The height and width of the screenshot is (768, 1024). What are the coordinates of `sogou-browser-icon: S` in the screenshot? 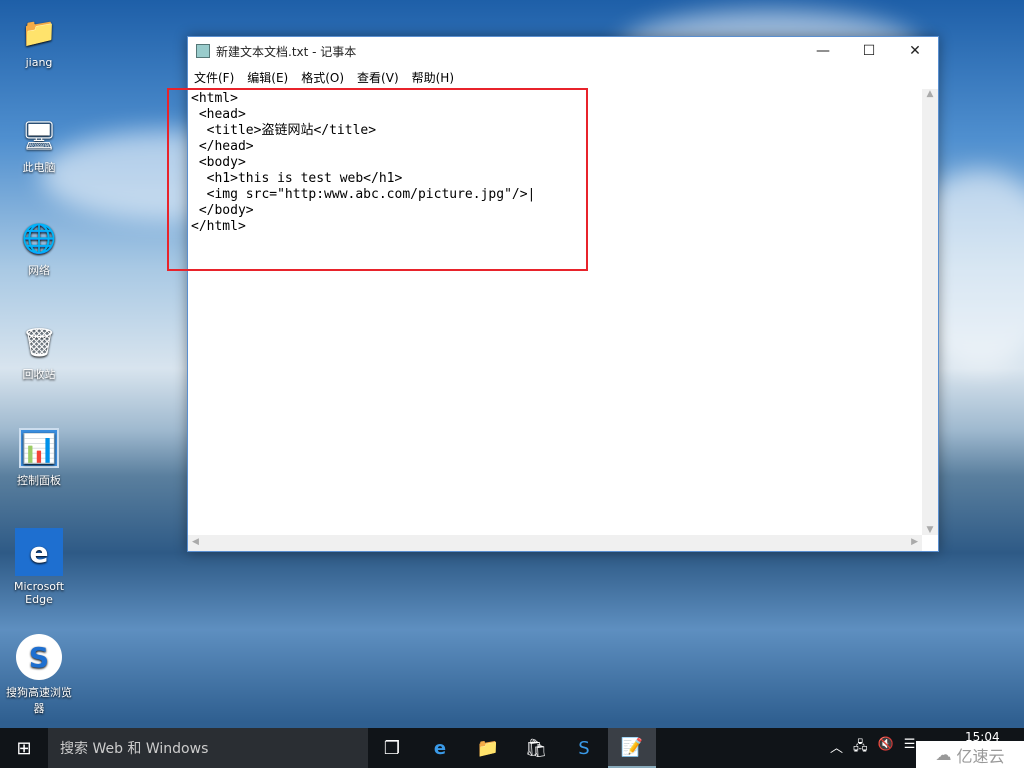 It's located at (39, 657).